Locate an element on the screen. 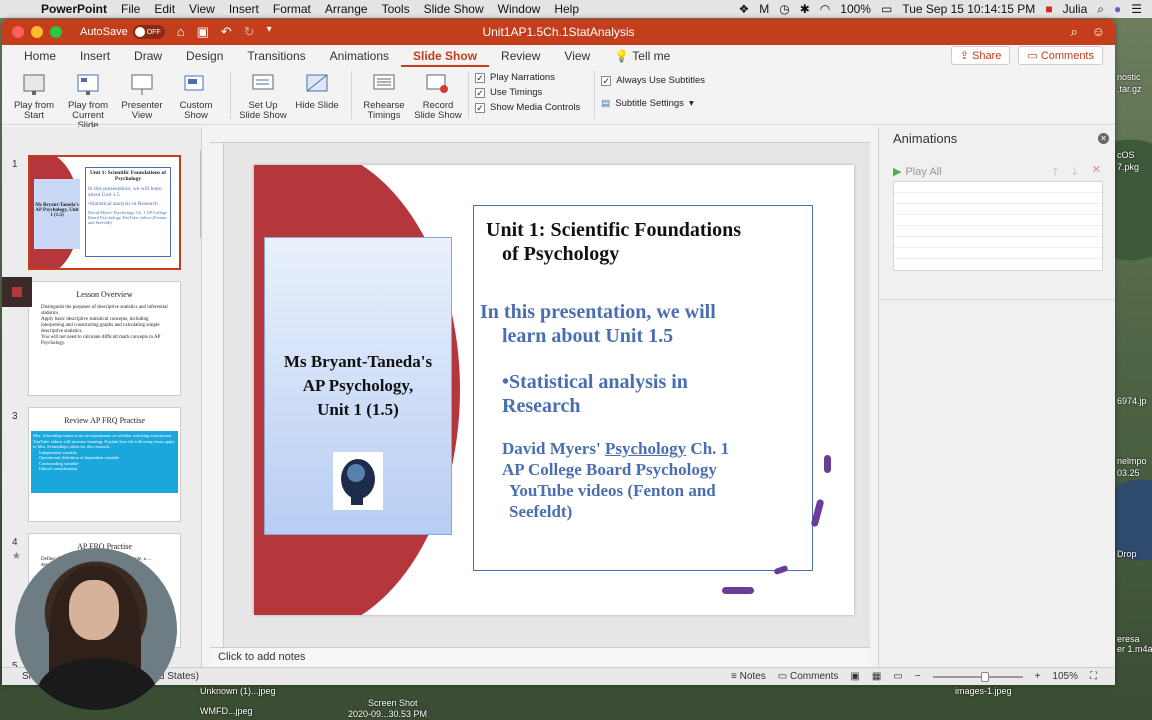 This screenshot has width=1152, height=720. presenter-view-button: Presenter View is located at coordinates (142, 96).